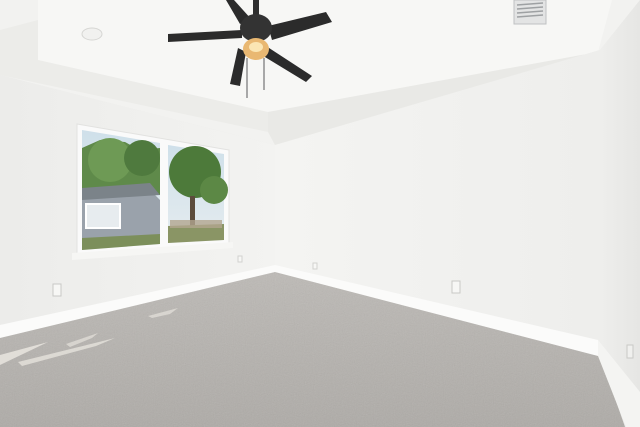 The width and height of the screenshot is (640, 427). I want to click on neighbor-house-window, so click(103, 216).